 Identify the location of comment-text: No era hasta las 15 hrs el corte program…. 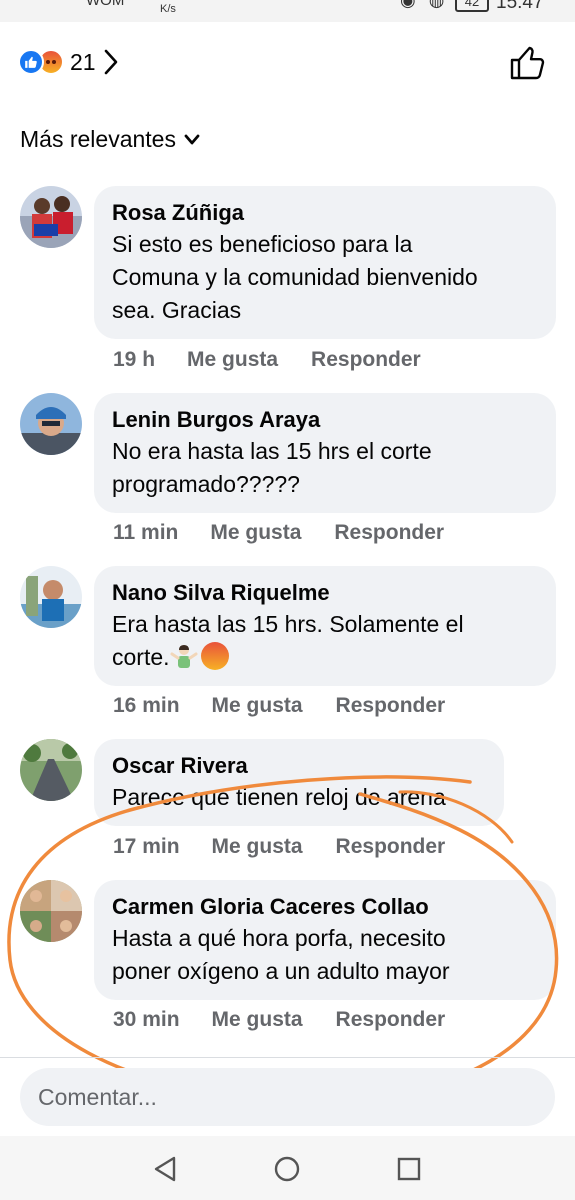
(325, 468).